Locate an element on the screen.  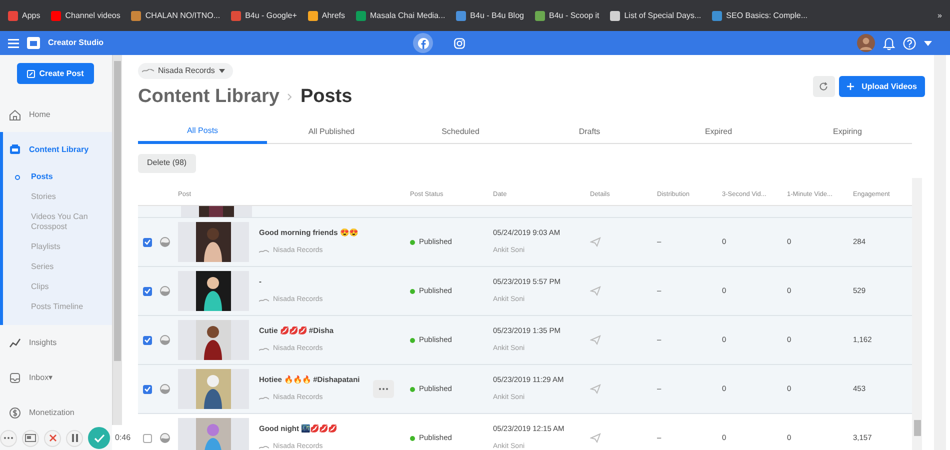
sidebar-item: Content Library is located at coordinates (57, 149).